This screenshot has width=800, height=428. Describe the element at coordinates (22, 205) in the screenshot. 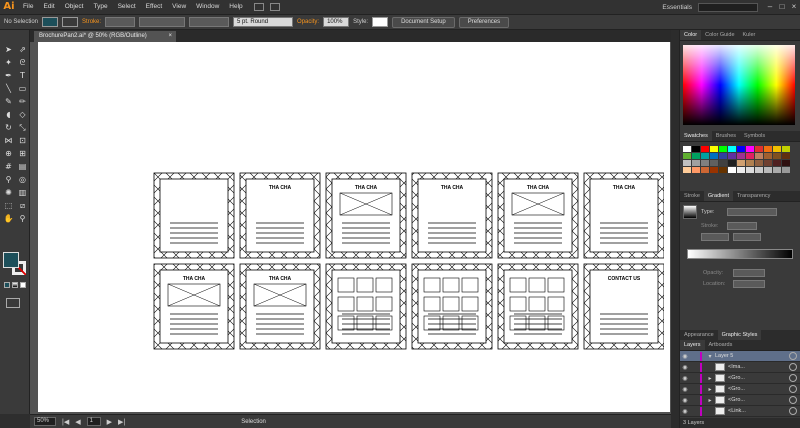

I see `slice-tool-icon: ⧄` at that location.